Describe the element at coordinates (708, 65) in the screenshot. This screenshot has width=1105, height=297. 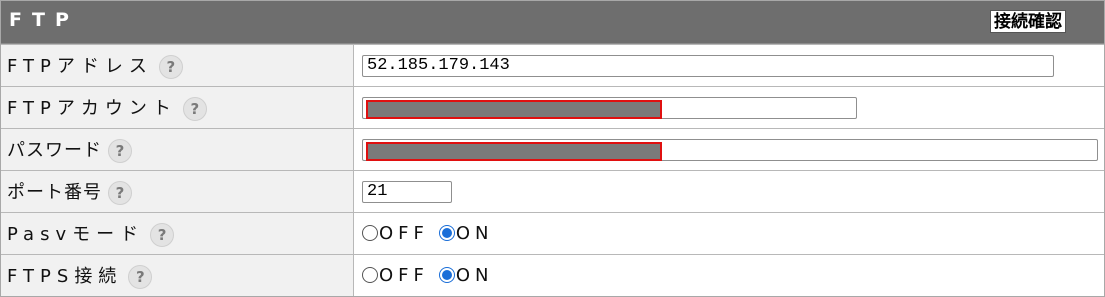
I see `ftp-address-input` at that location.